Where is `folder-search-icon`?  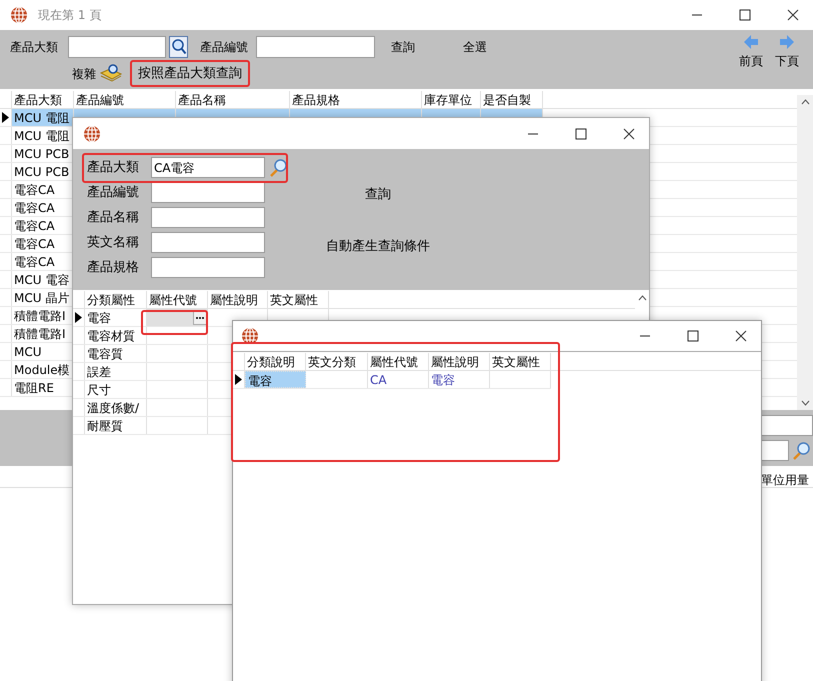
folder-search-icon is located at coordinates (111, 73).